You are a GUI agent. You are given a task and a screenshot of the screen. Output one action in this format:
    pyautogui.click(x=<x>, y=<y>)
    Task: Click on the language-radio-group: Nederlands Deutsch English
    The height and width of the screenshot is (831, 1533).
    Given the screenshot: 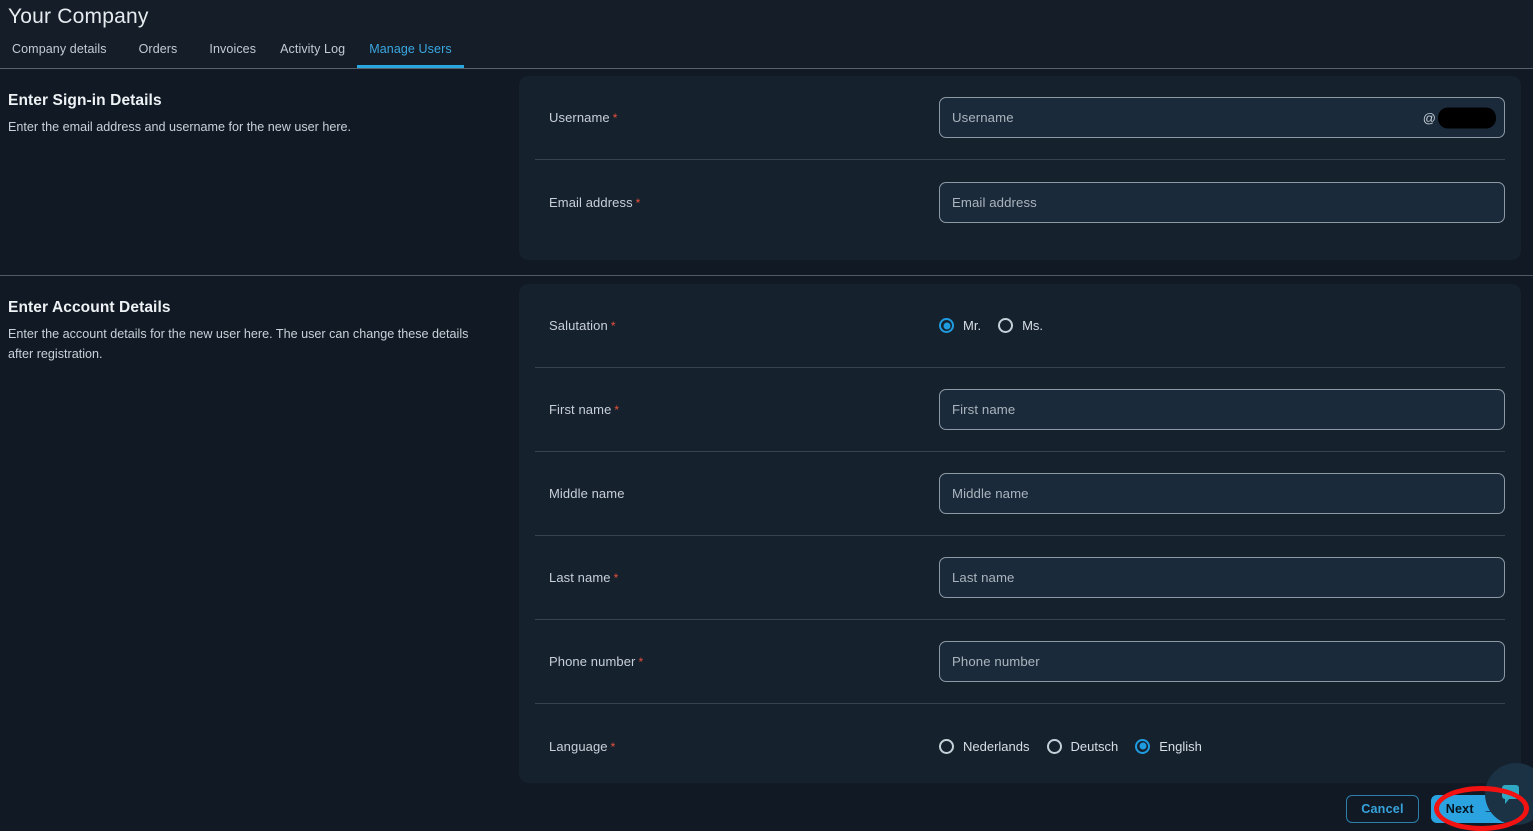 What is the action you would take?
    pyautogui.click(x=1070, y=746)
    